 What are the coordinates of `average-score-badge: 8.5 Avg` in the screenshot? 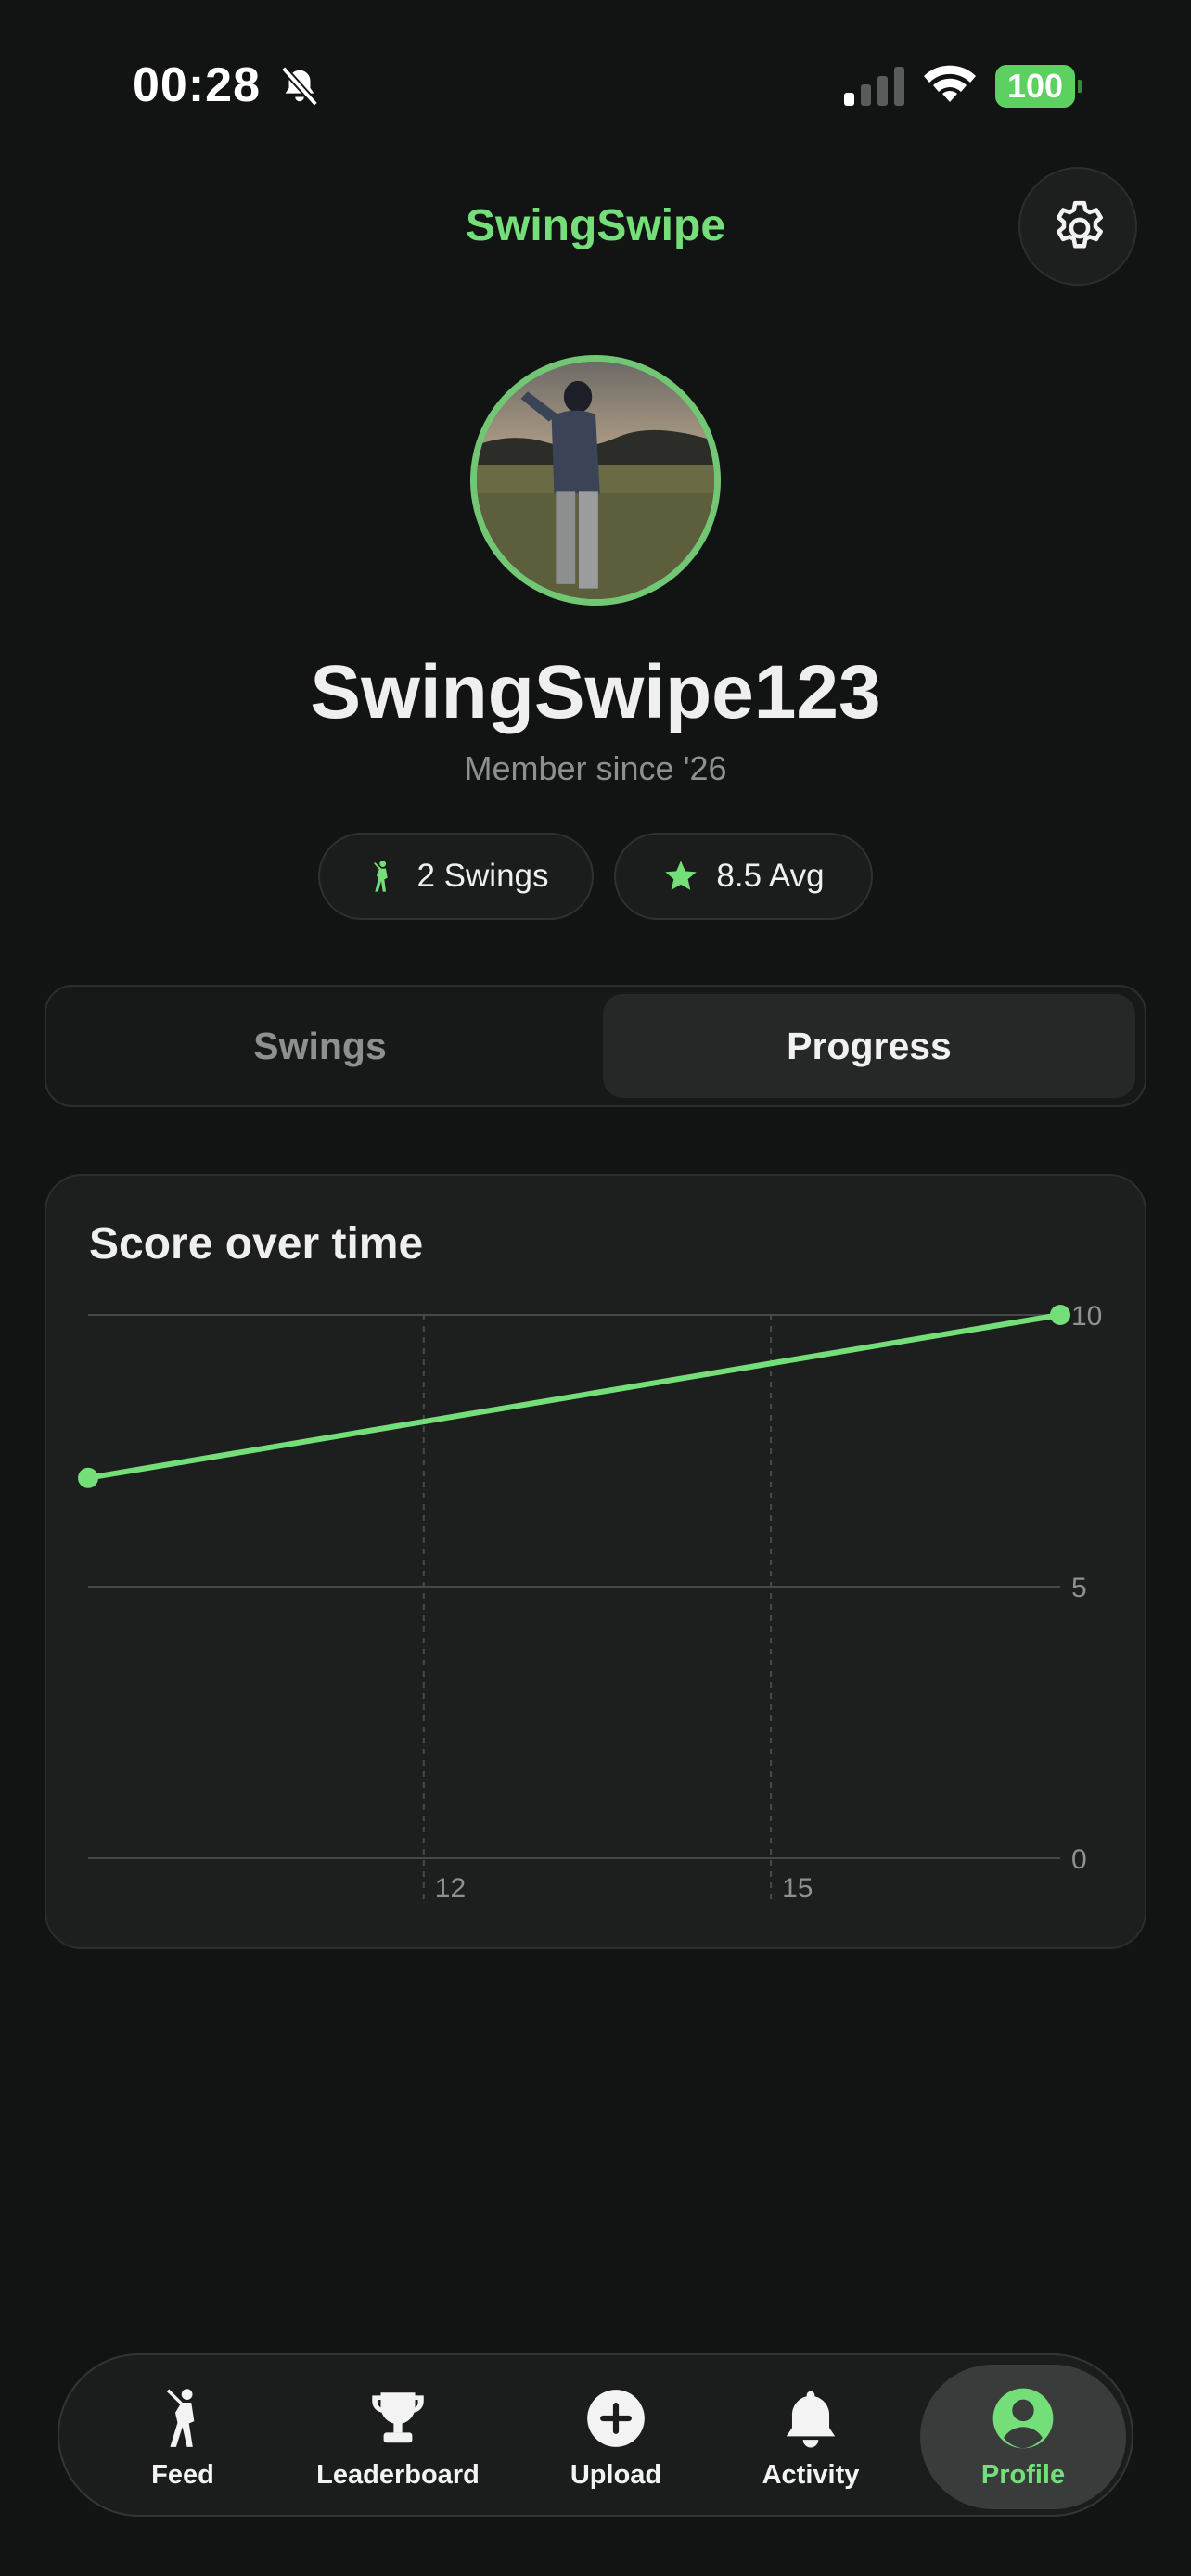 It's located at (743, 876).